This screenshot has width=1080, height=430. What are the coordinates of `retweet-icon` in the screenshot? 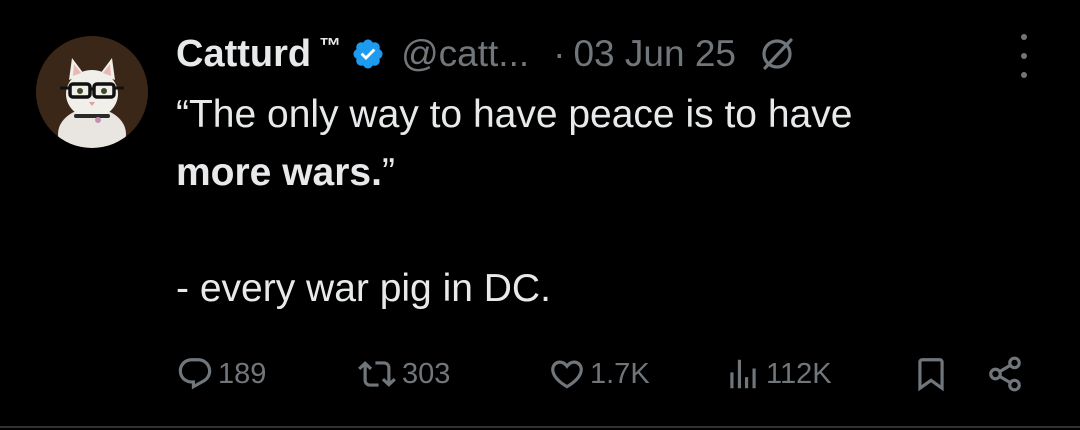 It's located at (377, 374).